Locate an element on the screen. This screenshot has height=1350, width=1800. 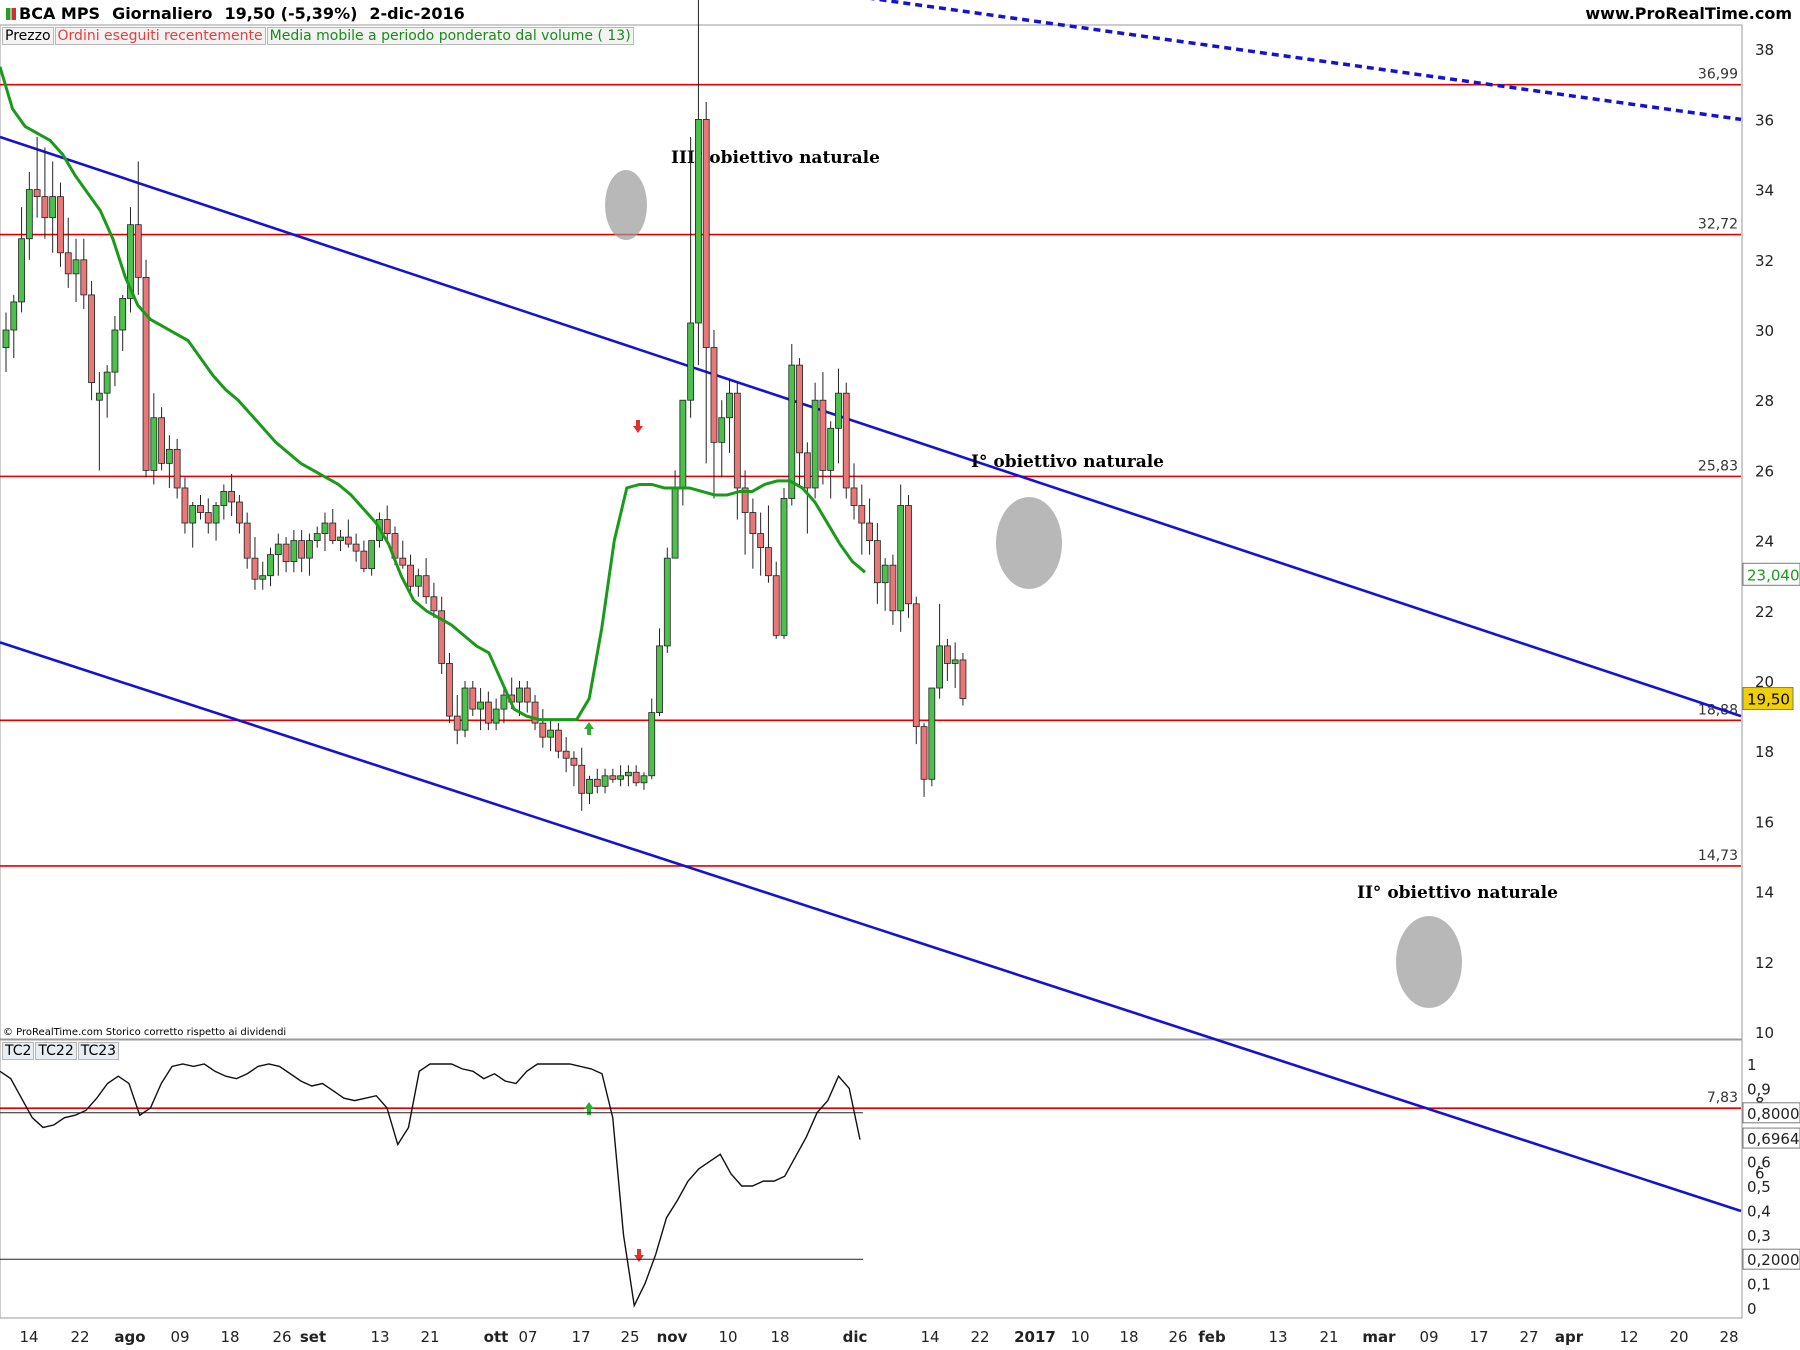
x-tick-28: 17 is located at coordinates (1478, 1337).